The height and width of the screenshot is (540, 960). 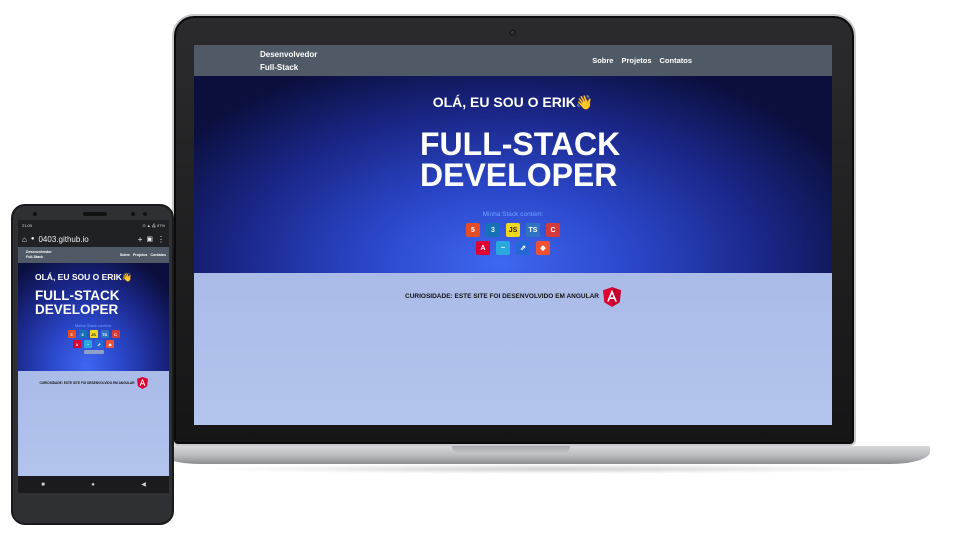 I want to click on home-icon: ⌂, so click(x=24, y=239).